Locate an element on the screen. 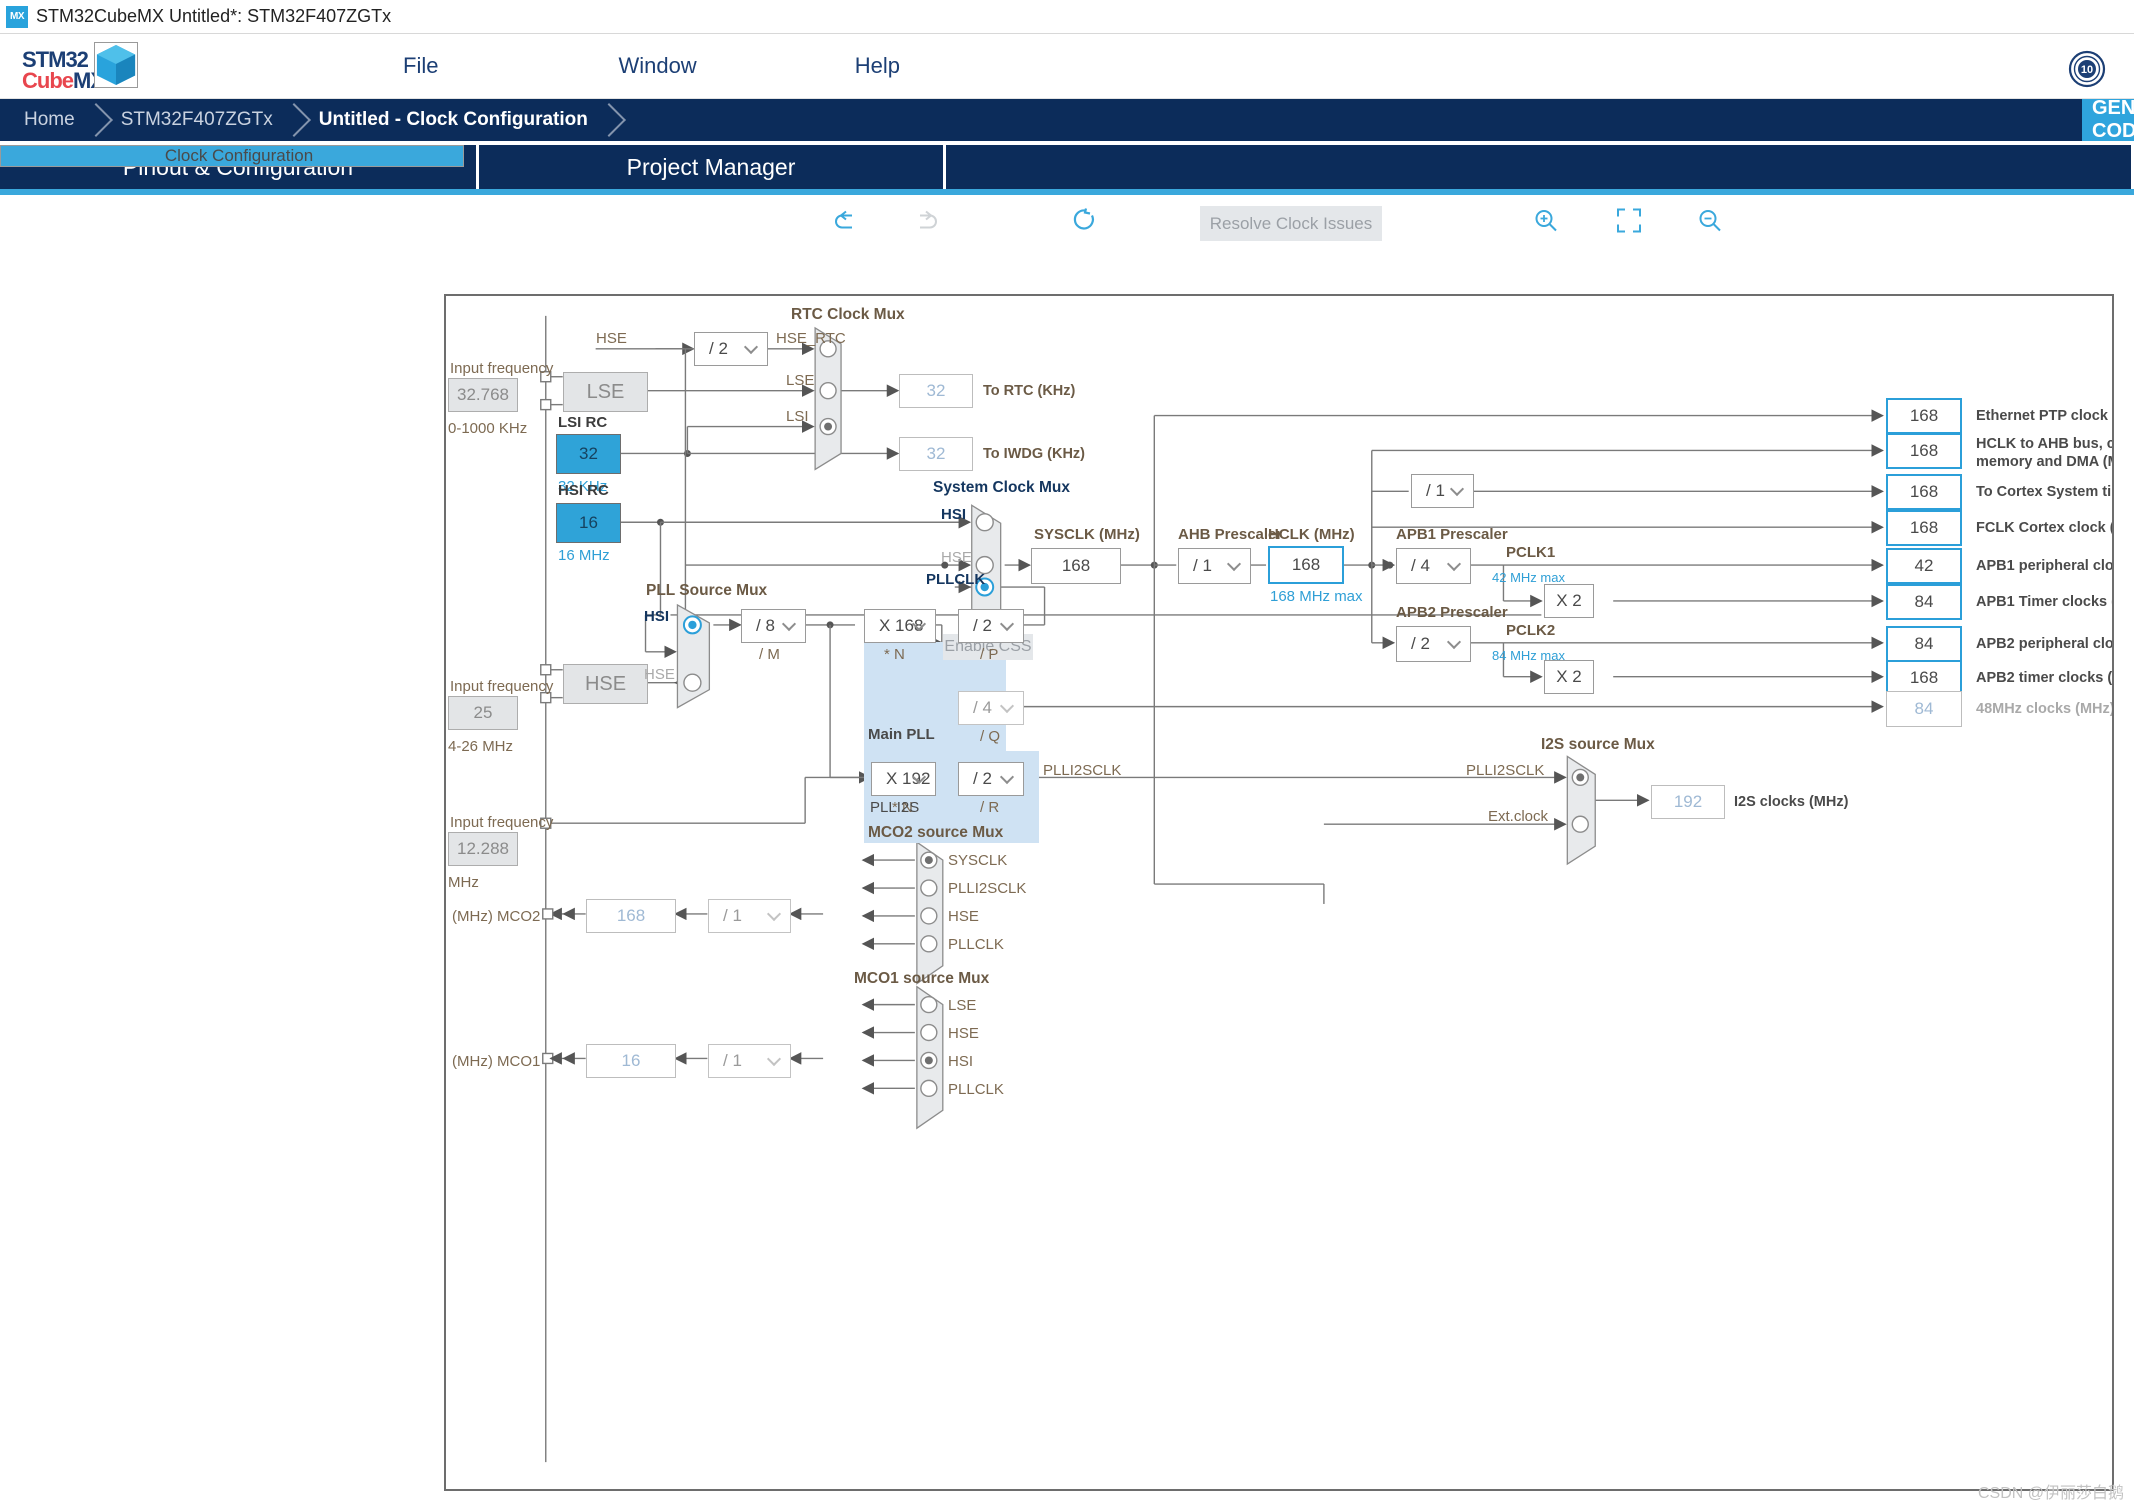  menu-window: Window is located at coordinates (657, 66).